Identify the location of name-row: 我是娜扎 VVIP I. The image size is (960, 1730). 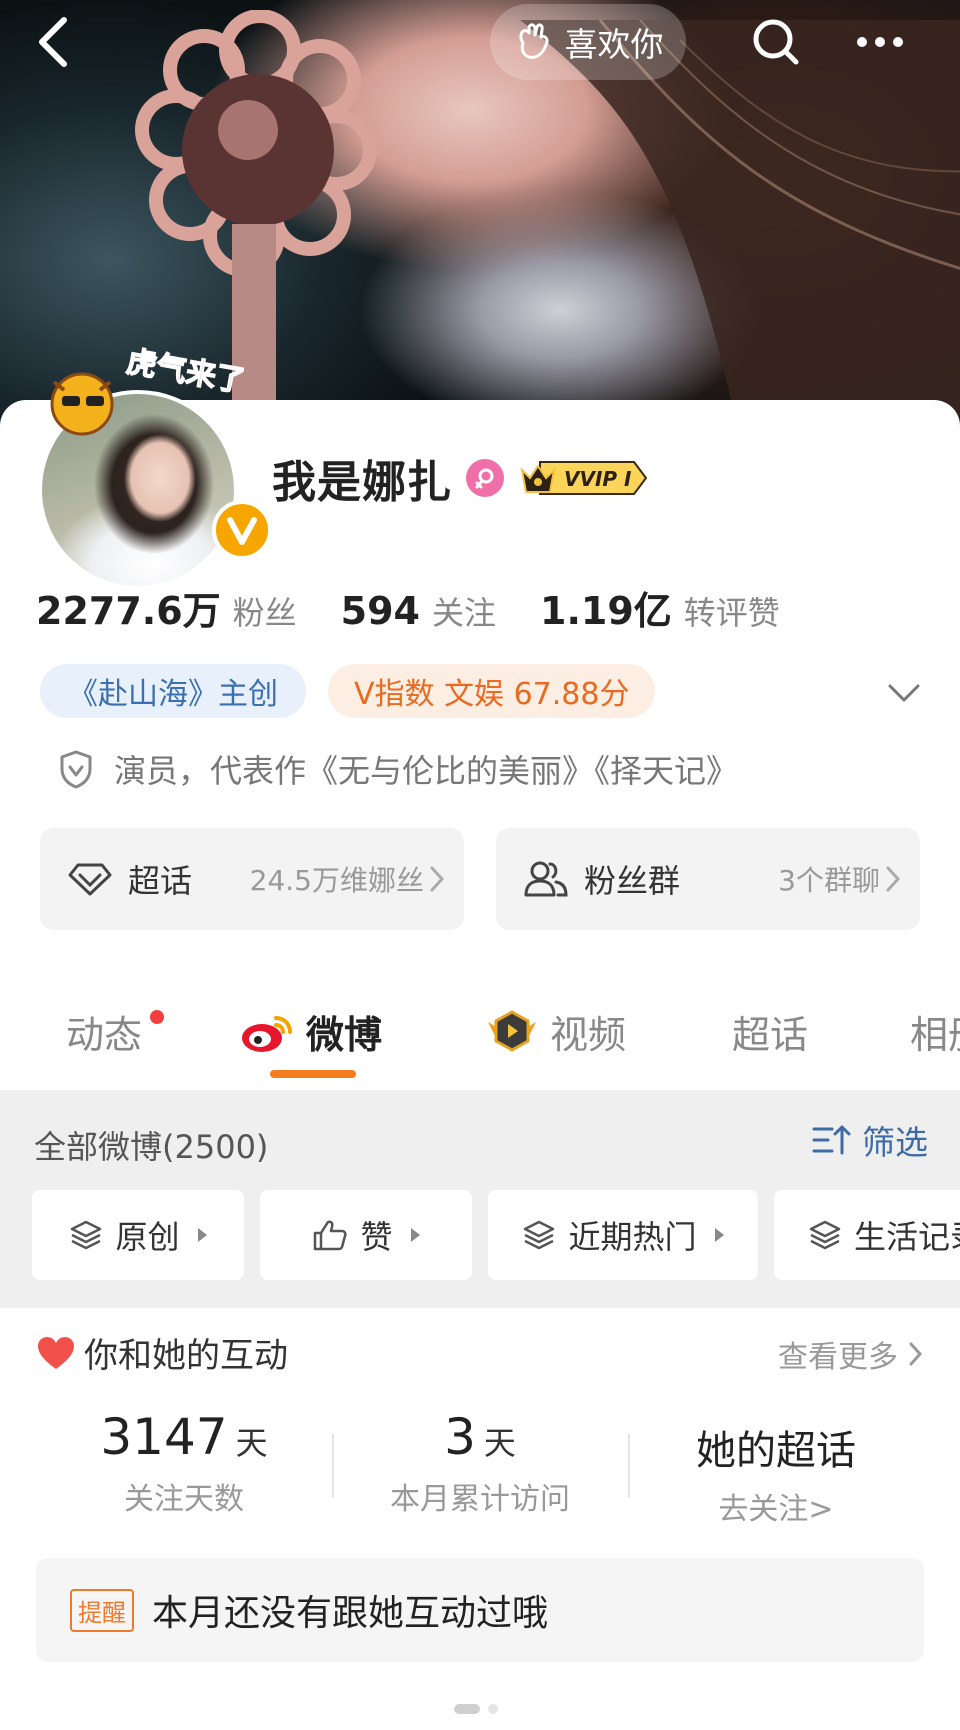
(461, 479).